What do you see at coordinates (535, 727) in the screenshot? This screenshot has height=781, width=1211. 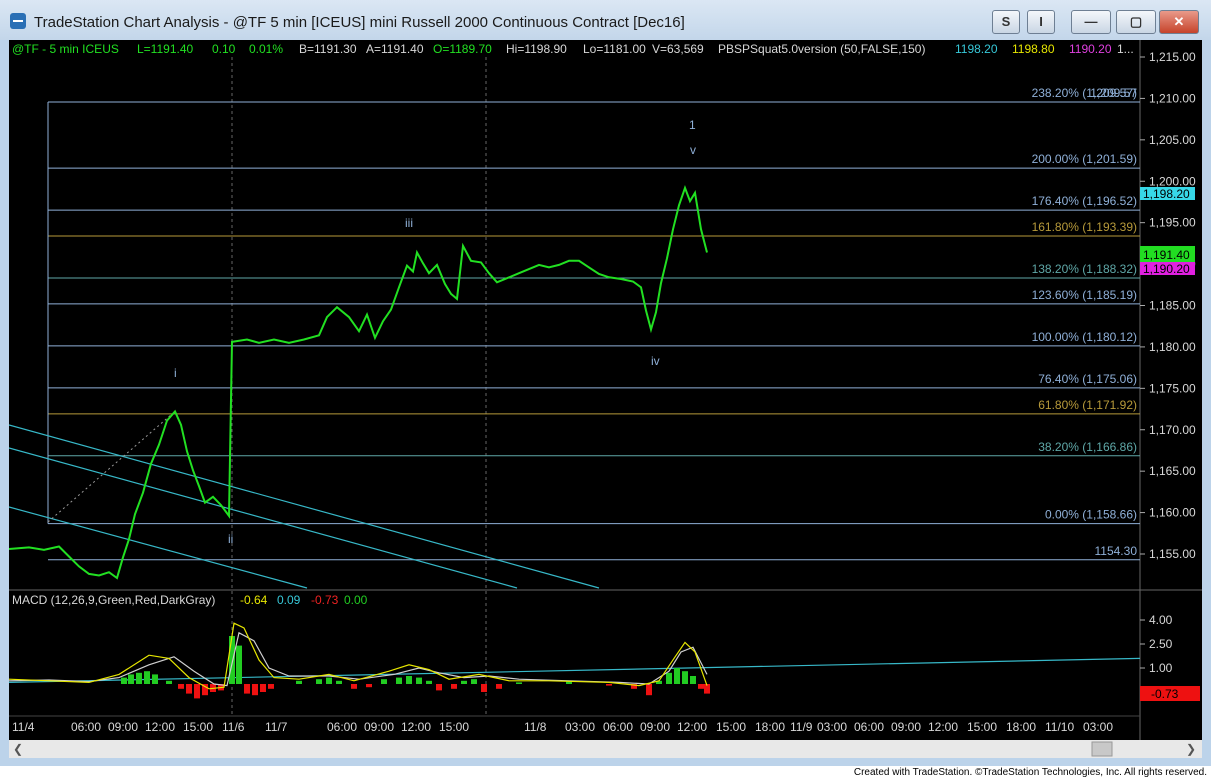 I see `time-axis-label: 11/8` at bounding box center [535, 727].